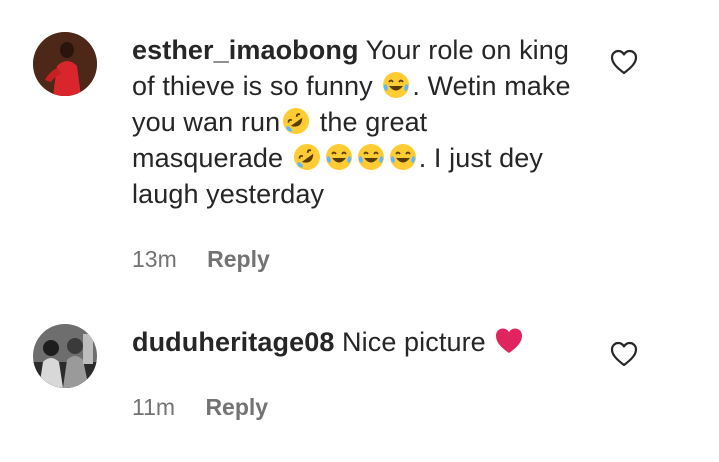 The image size is (719, 462). Describe the element at coordinates (233, 342) in the screenshot. I see `comment-username: duduheritage08` at that location.